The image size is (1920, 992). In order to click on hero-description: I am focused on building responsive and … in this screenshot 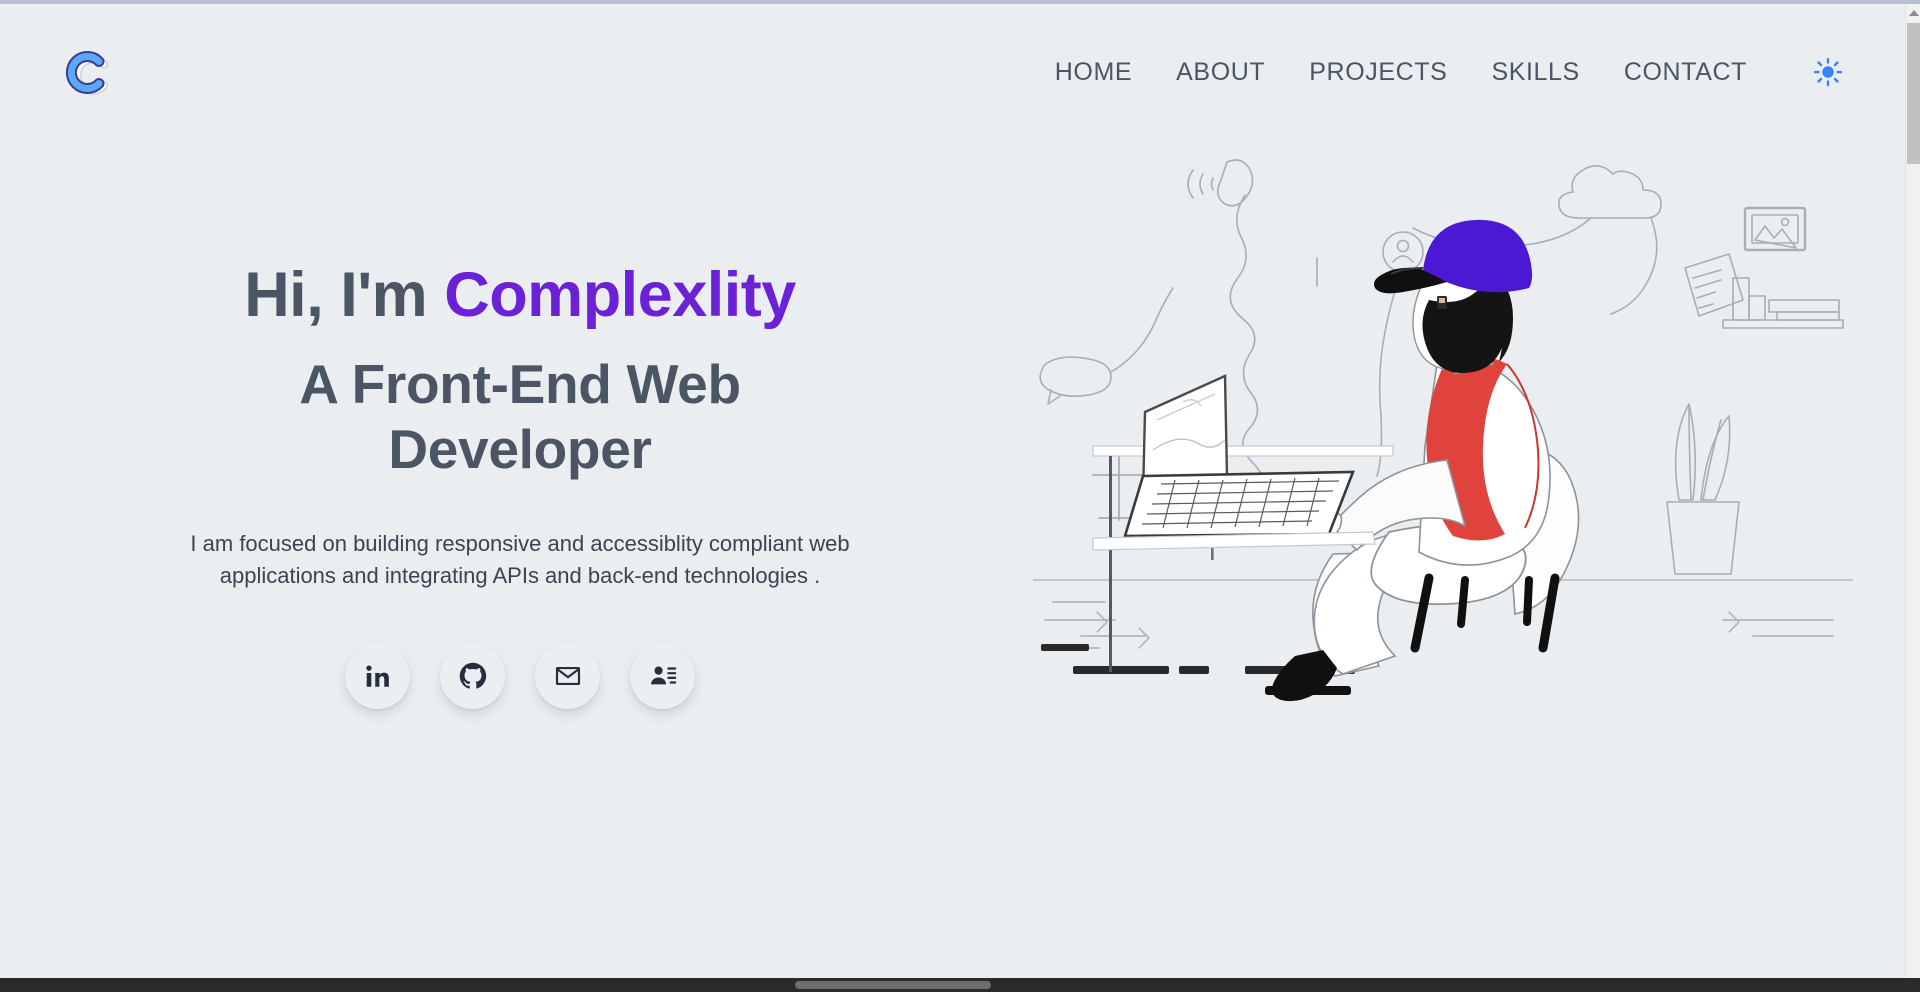, I will do `click(520, 559)`.